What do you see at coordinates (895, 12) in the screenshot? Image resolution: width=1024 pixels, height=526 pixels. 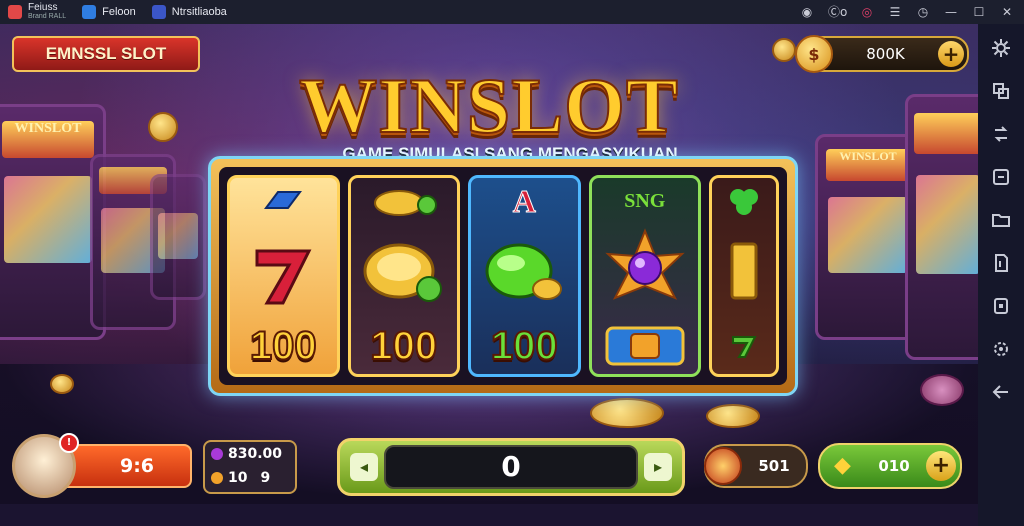 I see `menu-icon: ☰` at bounding box center [895, 12].